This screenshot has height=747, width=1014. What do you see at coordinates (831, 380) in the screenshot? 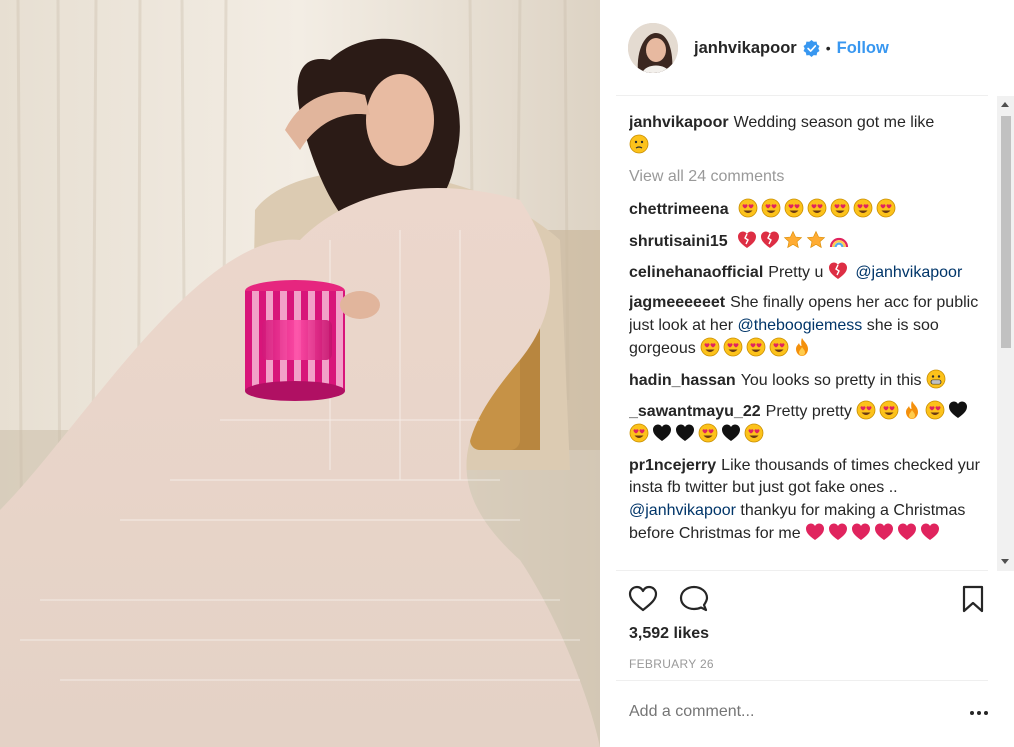
I see `comment-text: You looks so pretty in this` at bounding box center [831, 380].